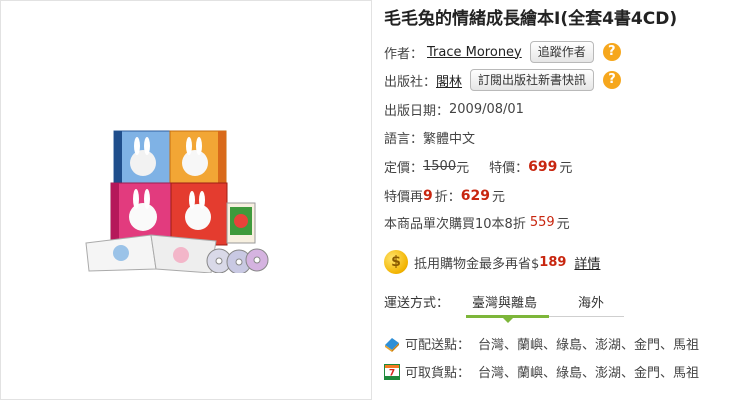 The height and width of the screenshot is (407, 748). What do you see at coordinates (410, 82) in the screenshot?
I see `publisher-label: 出版社：` at bounding box center [410, 82].